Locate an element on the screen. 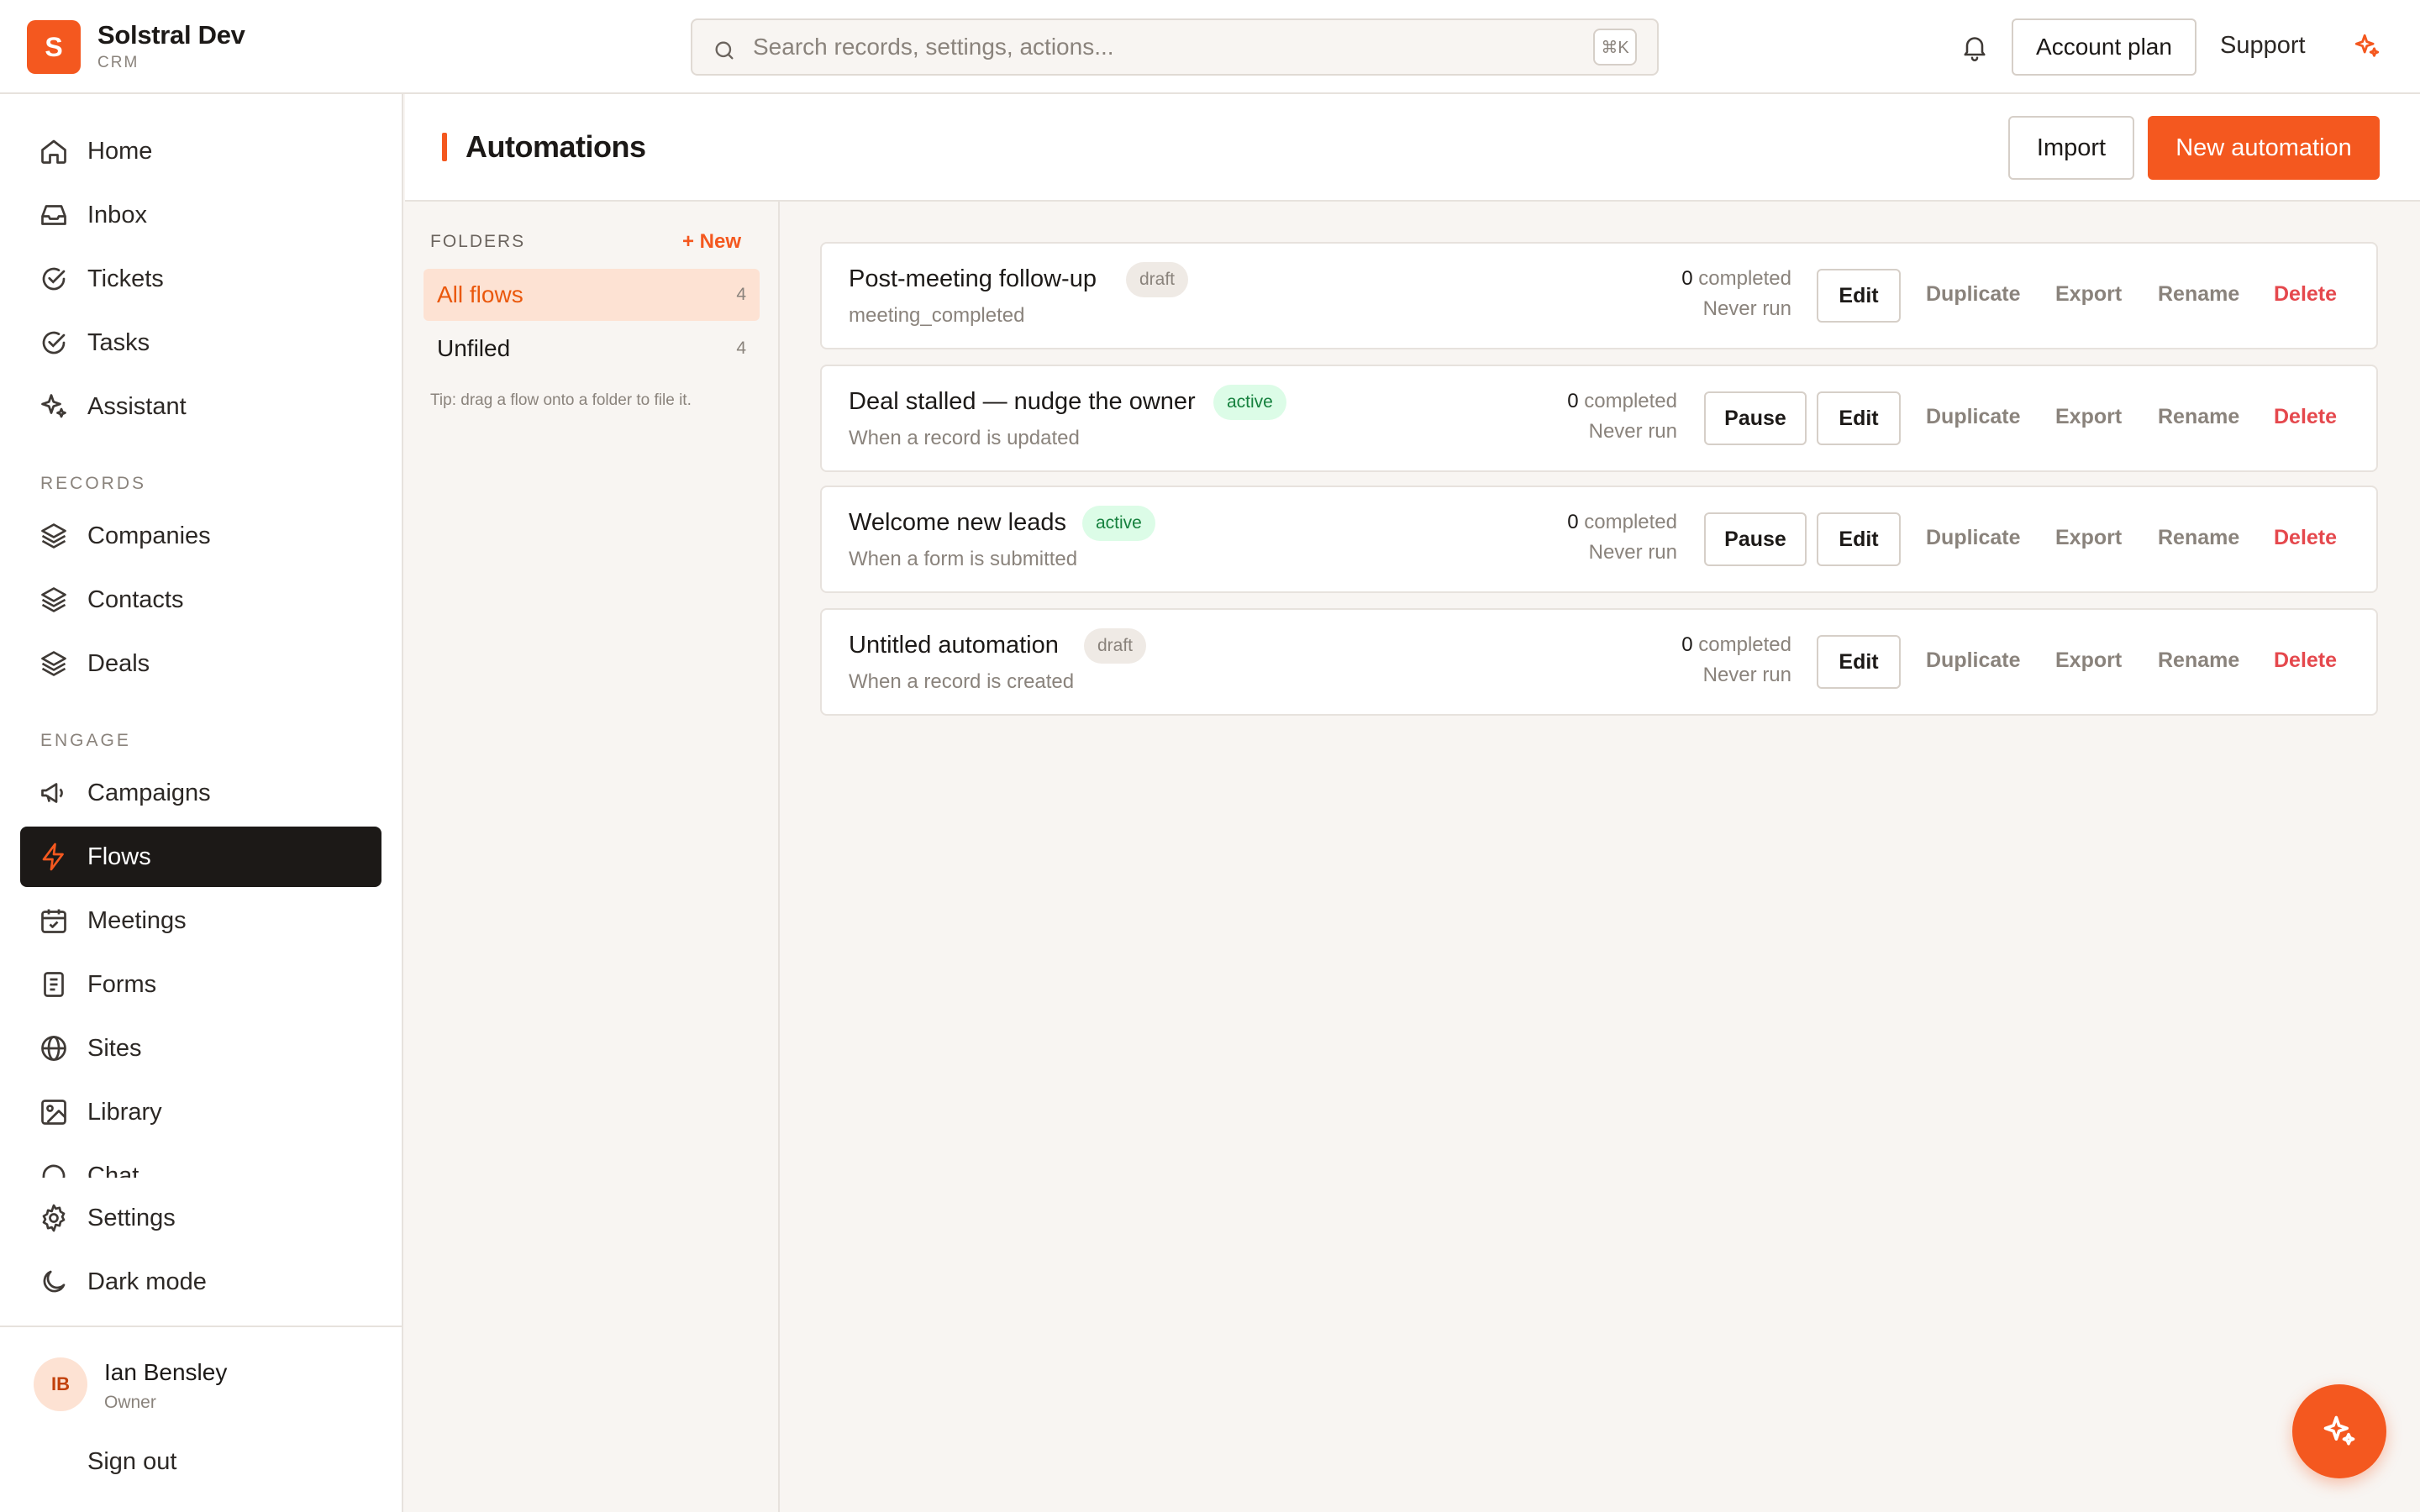  folder-name: Unfiled is located at coordinates (474, 348).